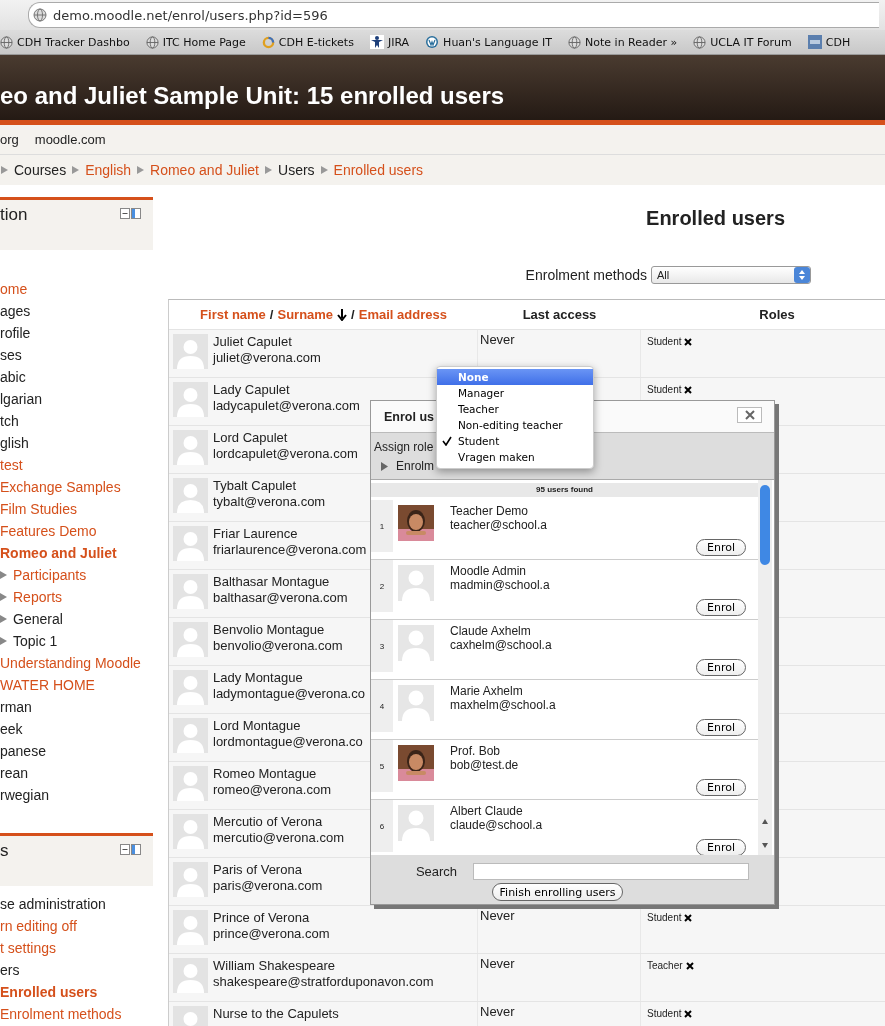  I want to click on ring-icon, so click(268, 42).